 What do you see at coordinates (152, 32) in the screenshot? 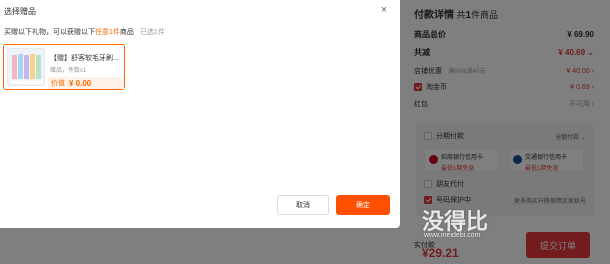
I see `selected-count: 已选1件` at bounding box center [152, 32].